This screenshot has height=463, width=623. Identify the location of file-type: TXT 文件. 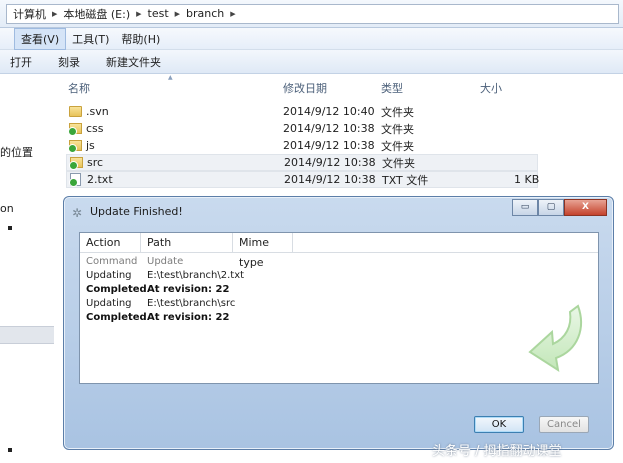
(405, 180).